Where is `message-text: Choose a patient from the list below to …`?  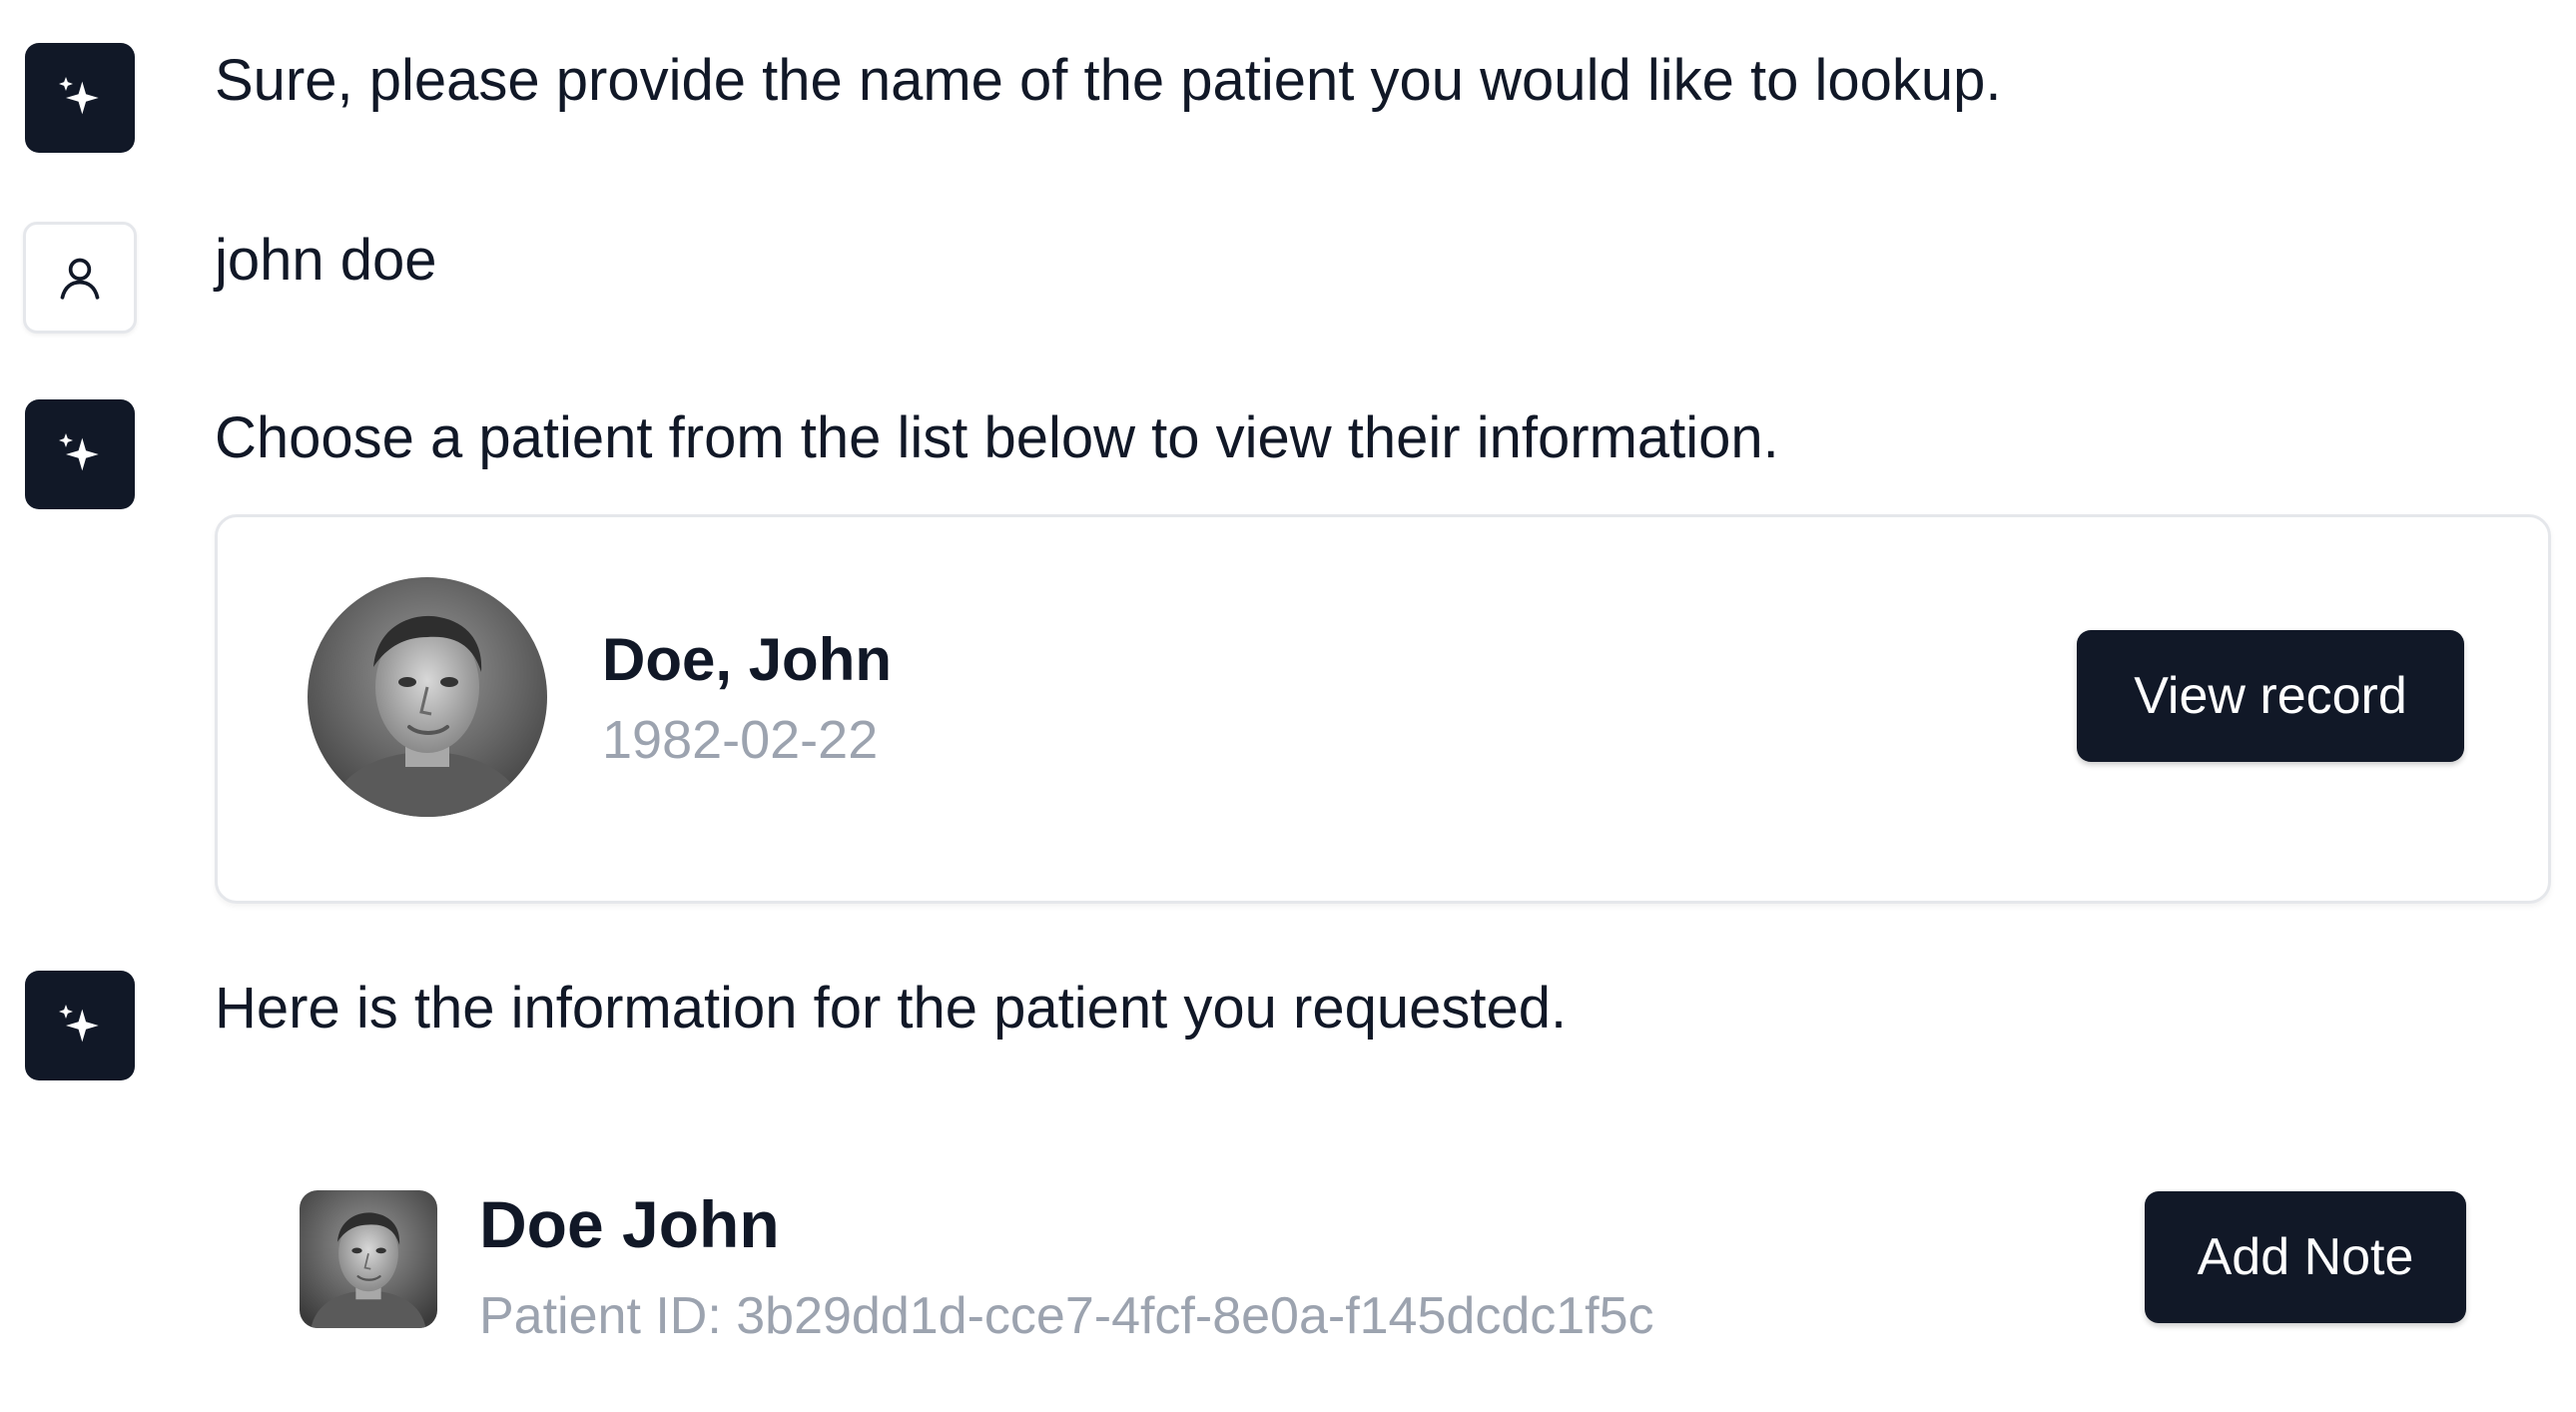
message-text: Choose a patient from the list below to … is located at coordinates (997, 437).